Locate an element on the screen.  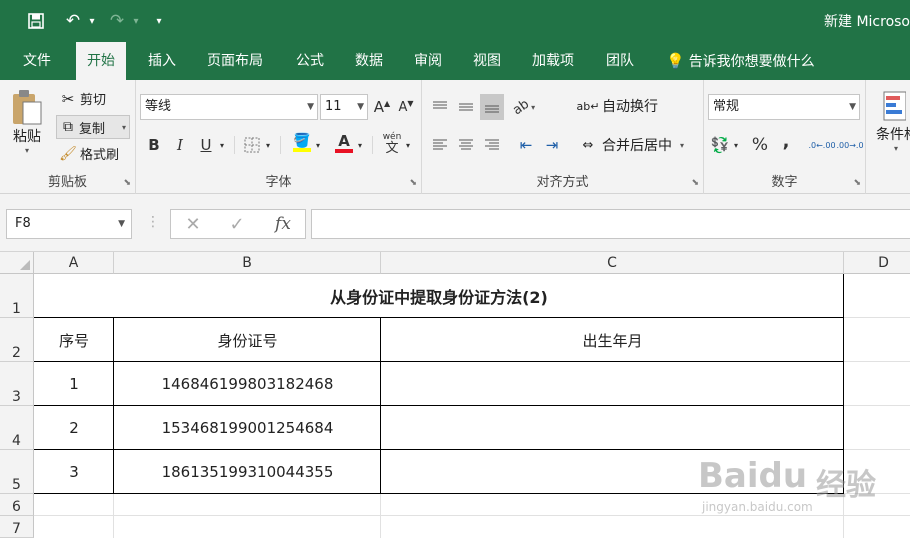
align-center-button is located at coordinates (466, 145).